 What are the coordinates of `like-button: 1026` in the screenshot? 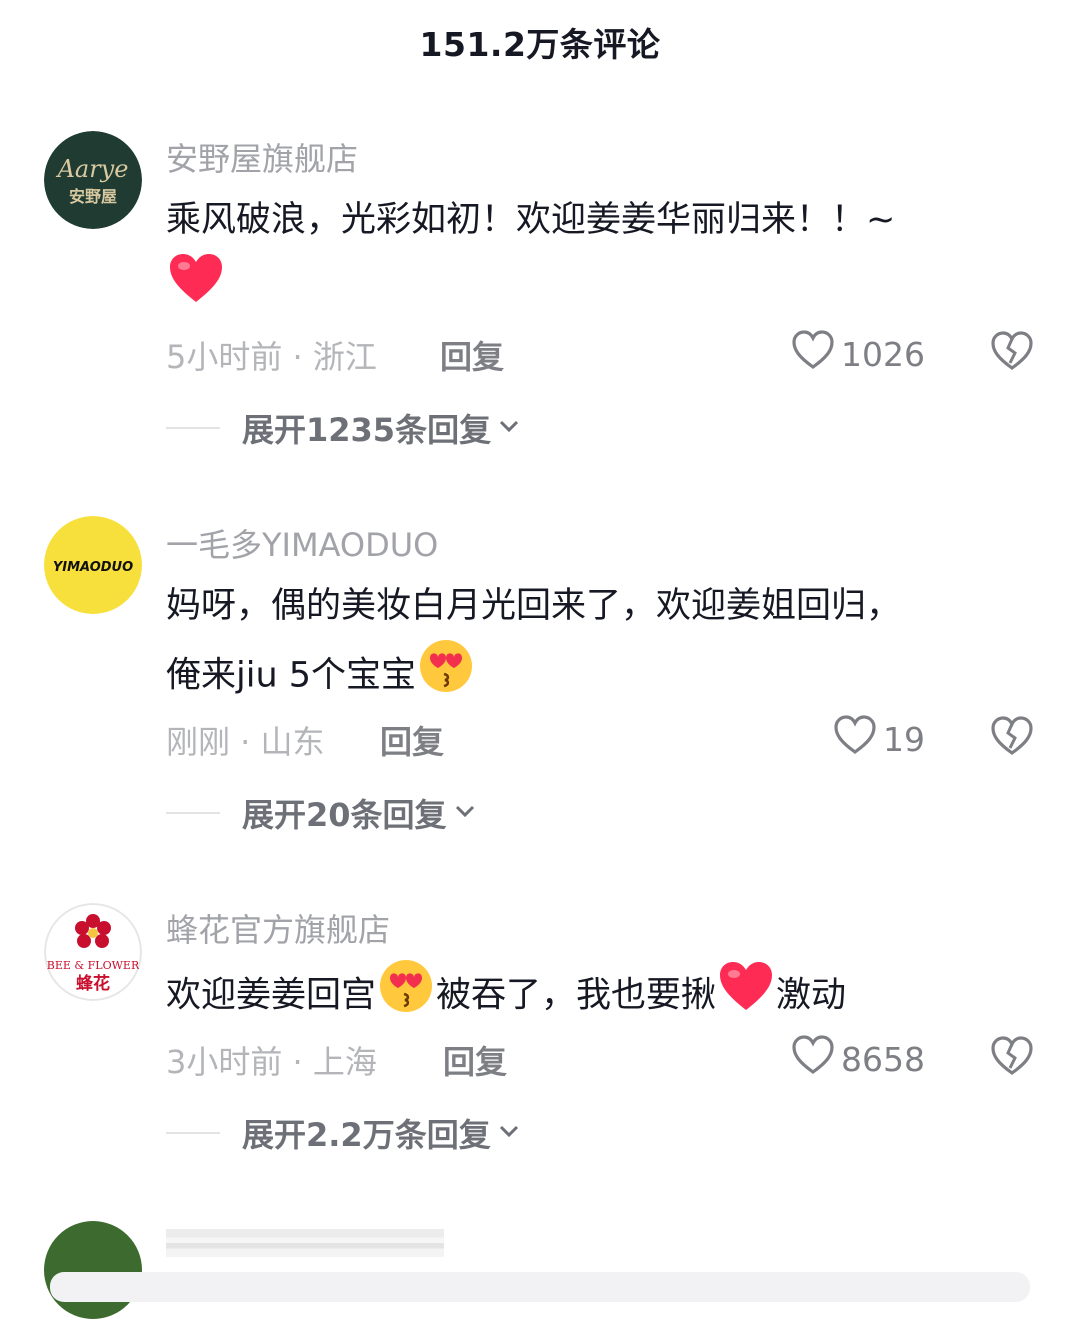 It's located at (858, 354).